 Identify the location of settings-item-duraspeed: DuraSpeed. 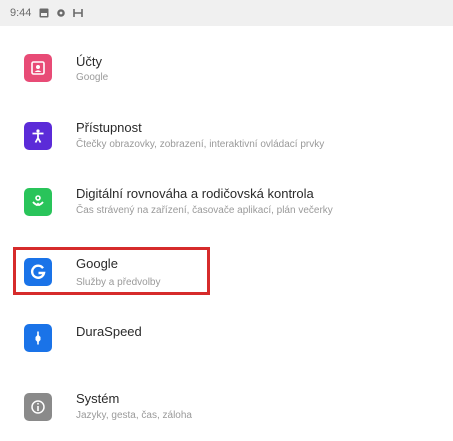
(226, 344).